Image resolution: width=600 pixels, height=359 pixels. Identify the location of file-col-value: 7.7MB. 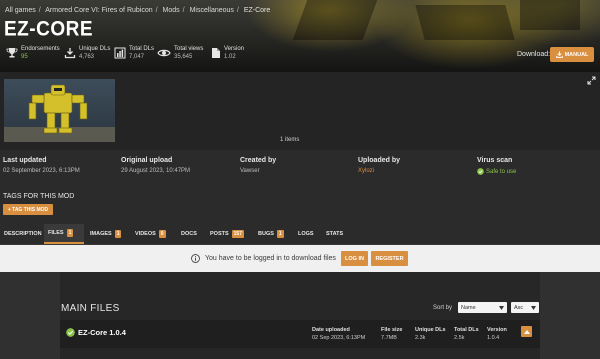
(389, 338).